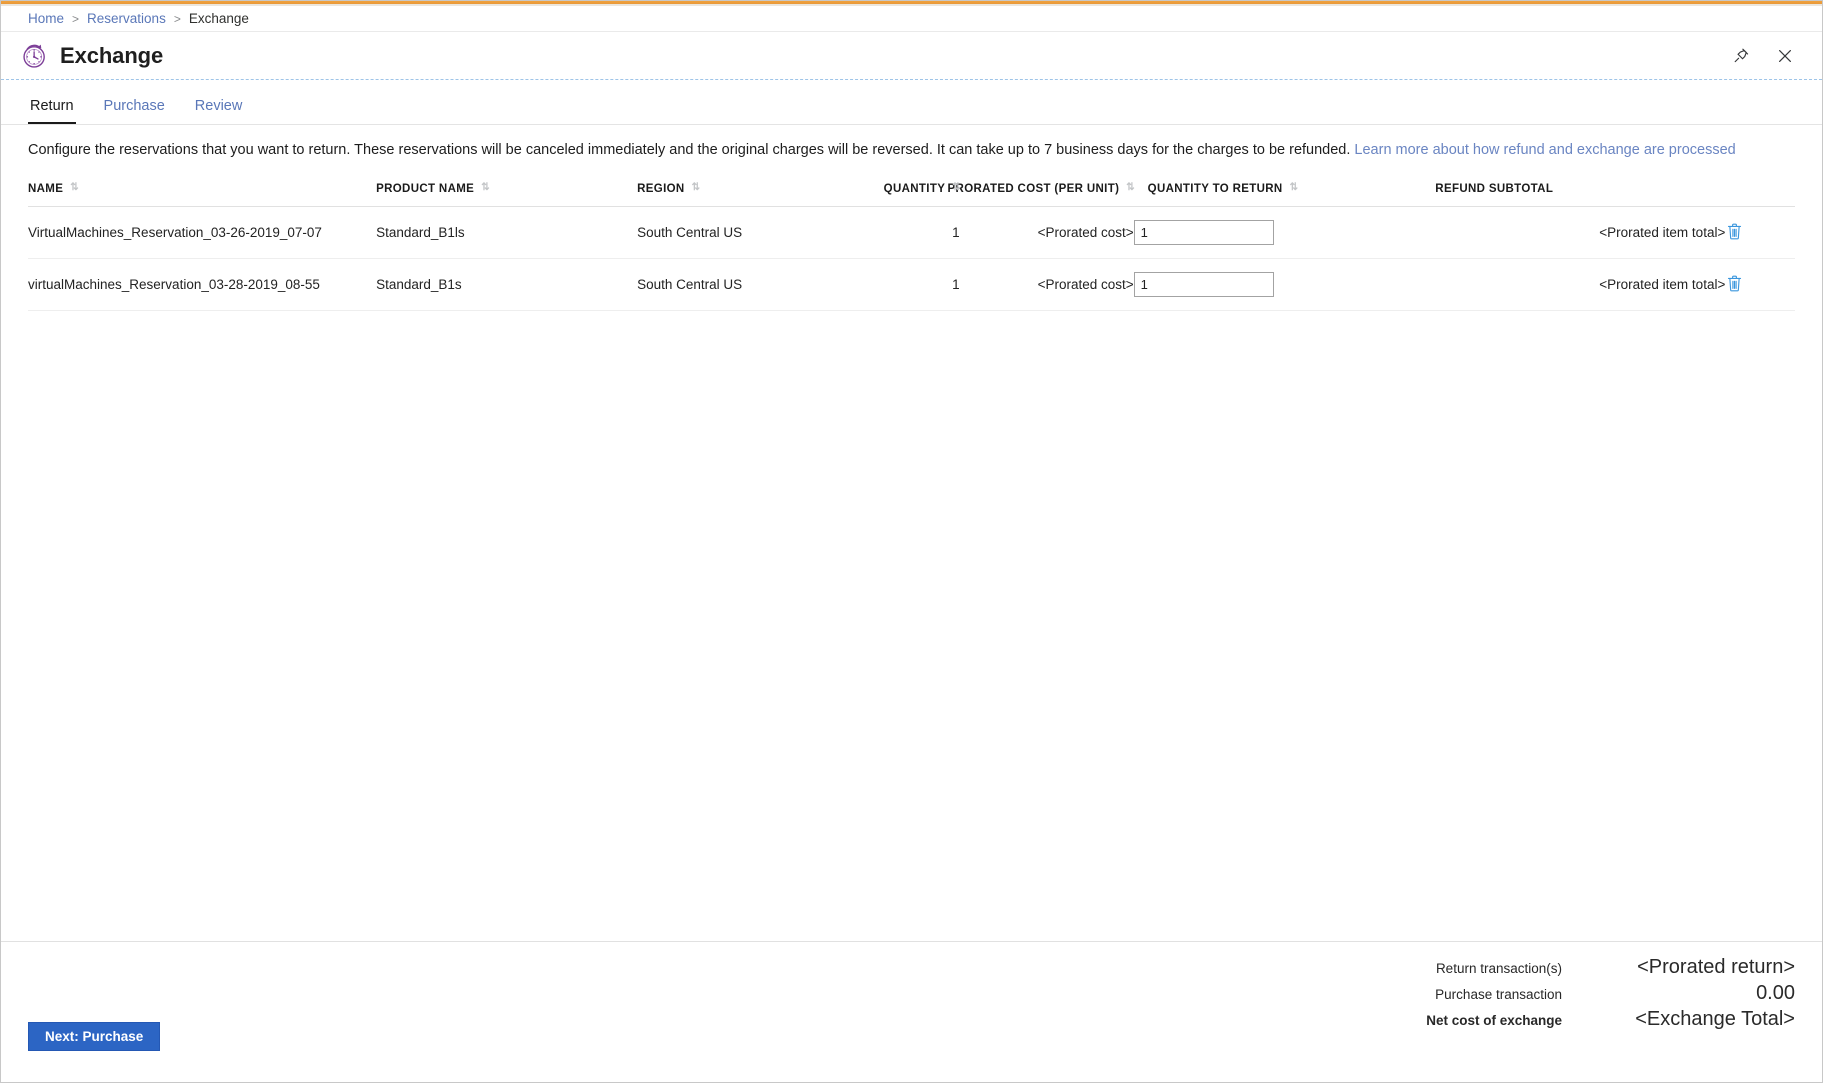 The image size is (1823, 1083). Describe the element at coordinates (914, 188) in the screenshot. I see `column-header-quantity-label: QUANTITY` at that location.